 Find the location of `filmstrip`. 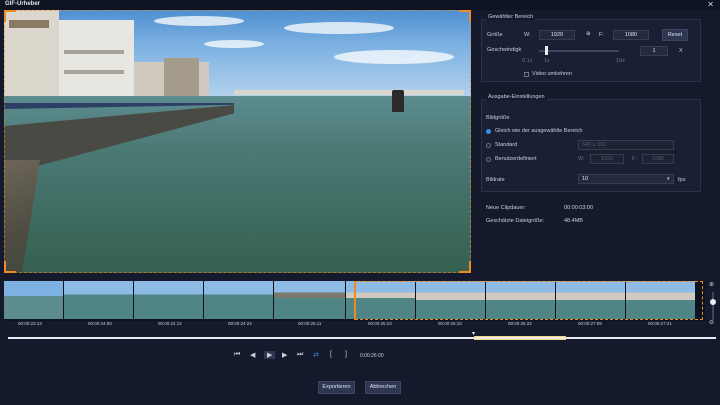

filmstrip is located at coordinates (354, 301).